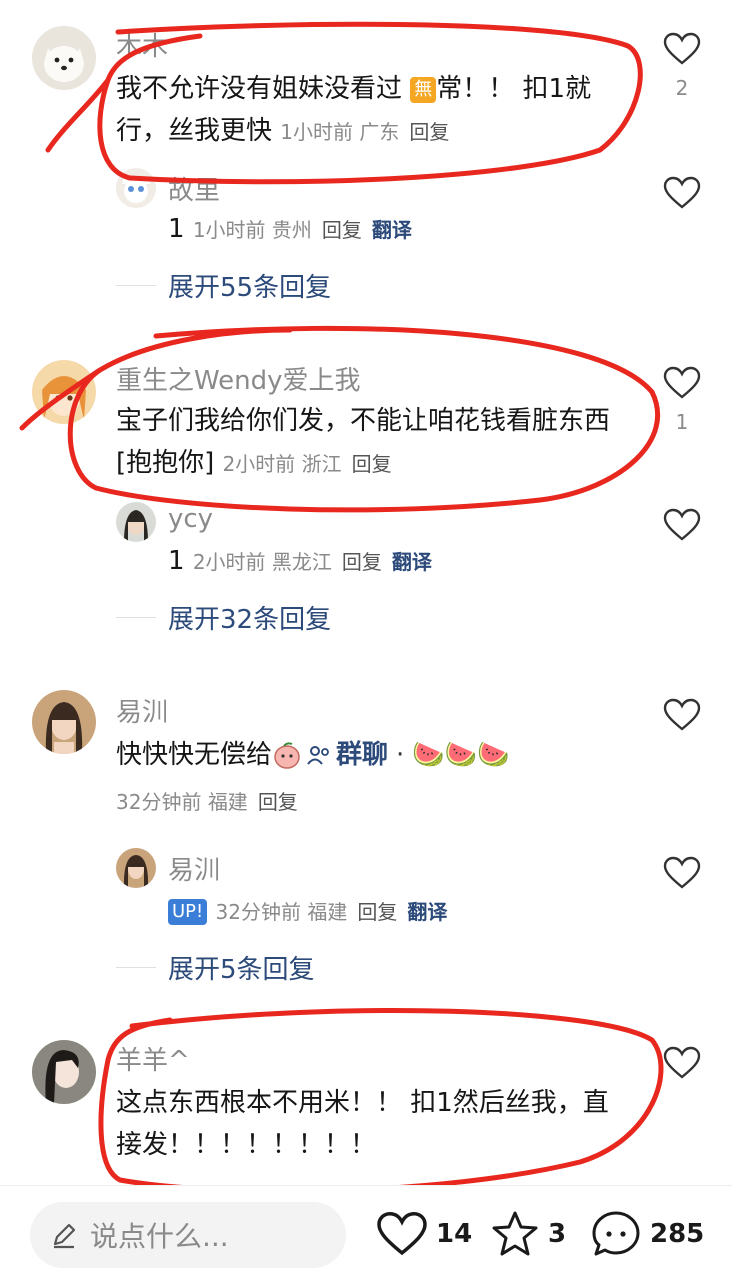 Image resolution: width=732 pixels, height=1280 pixels. What do you see at coordinates (190, 519) in the screenshot?
I see `reply-username: ycy` at bounding box center [190, 519].